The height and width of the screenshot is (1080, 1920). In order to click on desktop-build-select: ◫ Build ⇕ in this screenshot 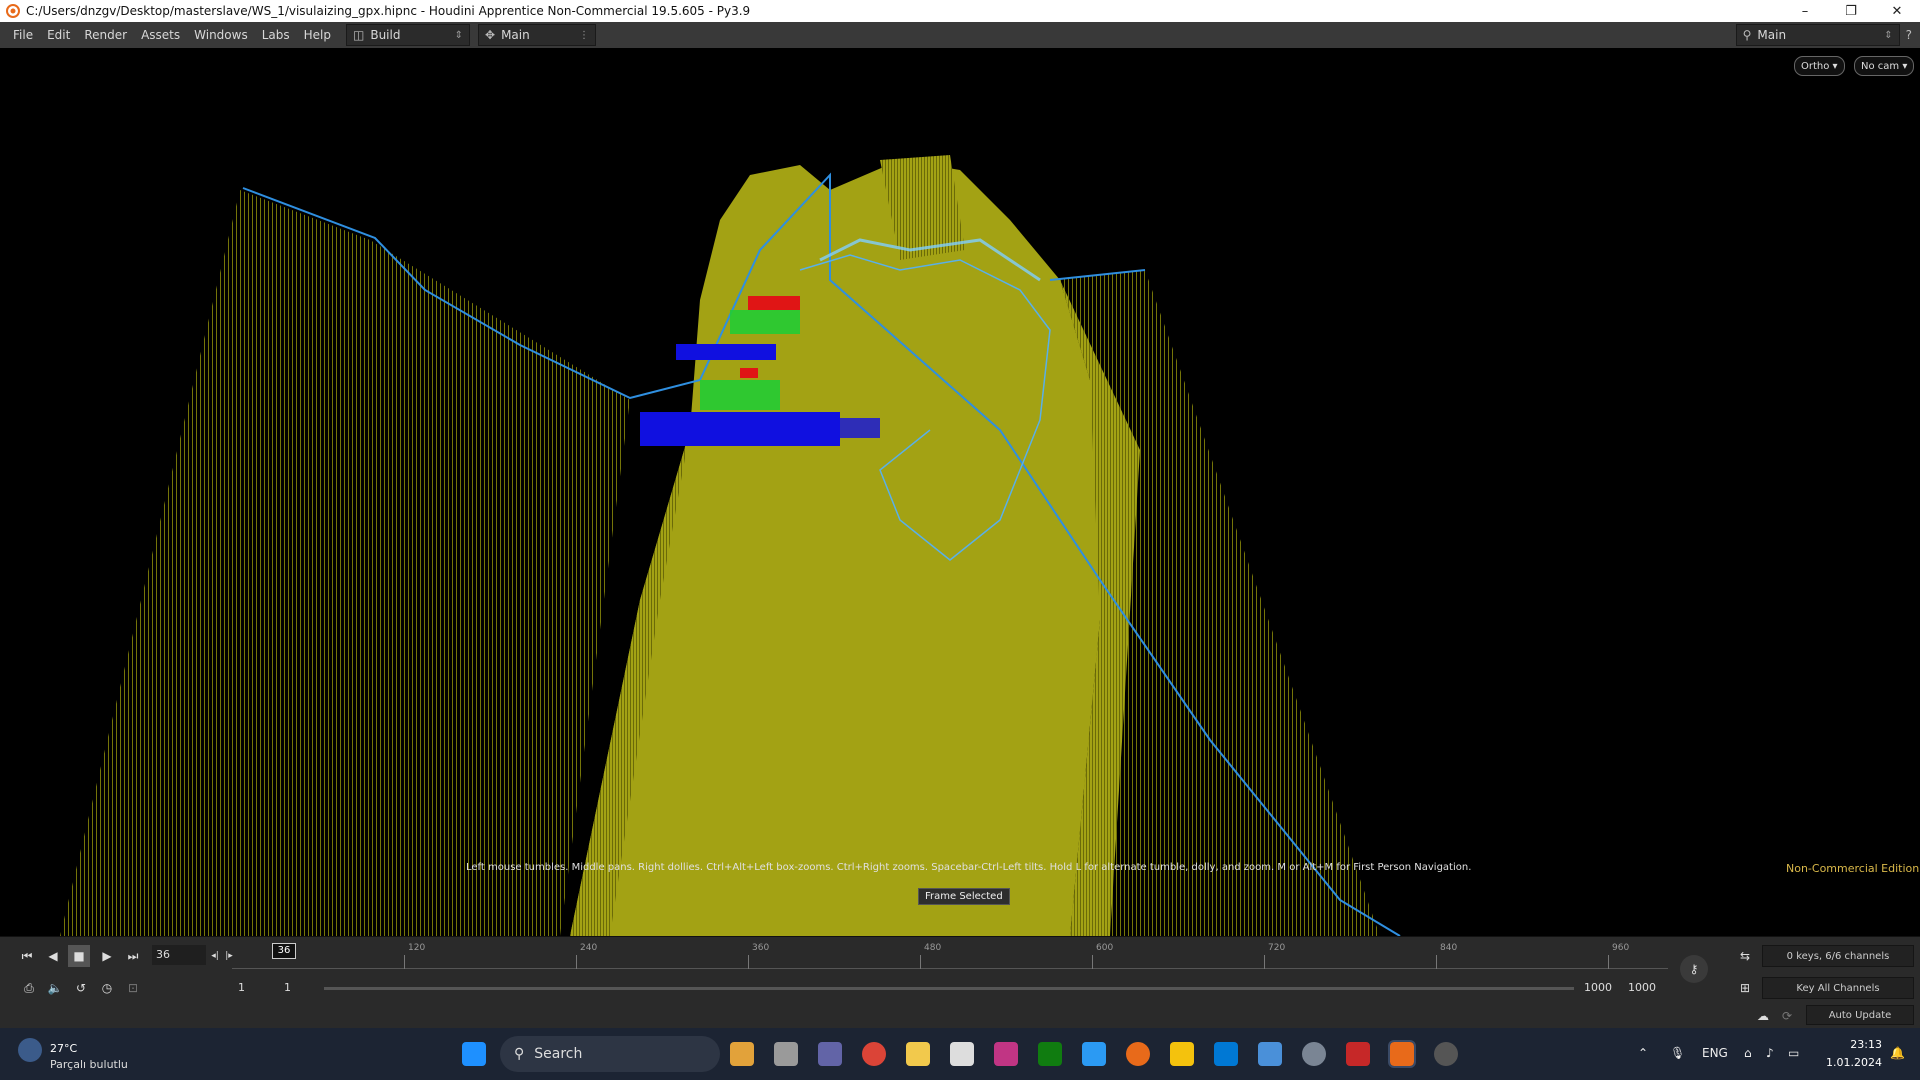, I will do `click(408, 35)`.